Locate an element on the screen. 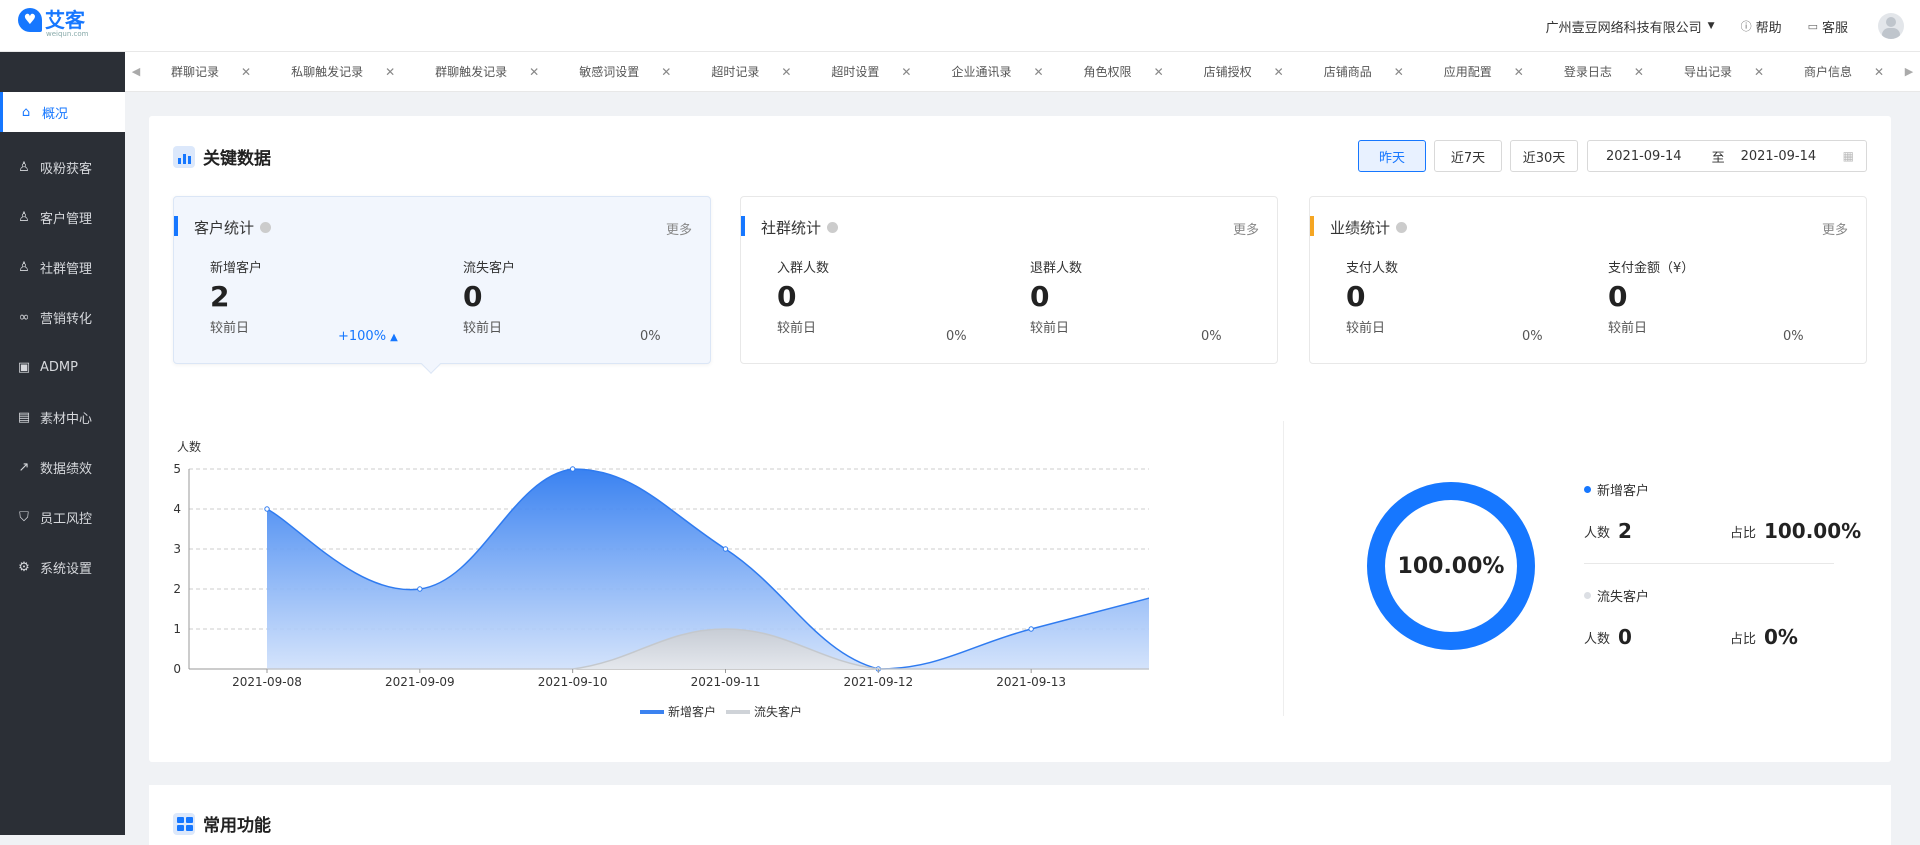 The width and height of the screenshot is (1920, 845). performance-stats-card: 业绩统计 更多 支付人数 0 较前日 0% 支付金额（¥） 0 较前日 0% is located at coordinates (1588, 280).